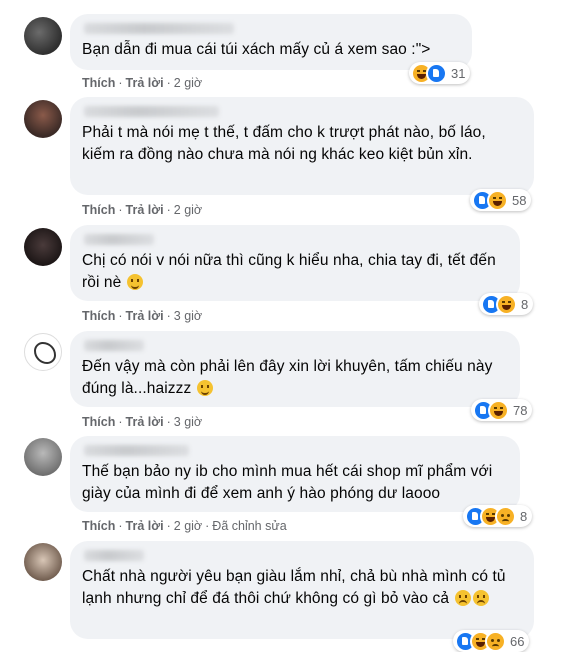 The height and width of the screenshot is (652, 580). What do you see at coordinates (517, 641) in the screenshot?
I see `reaction-count: 66` at bounding box center [517, 641].